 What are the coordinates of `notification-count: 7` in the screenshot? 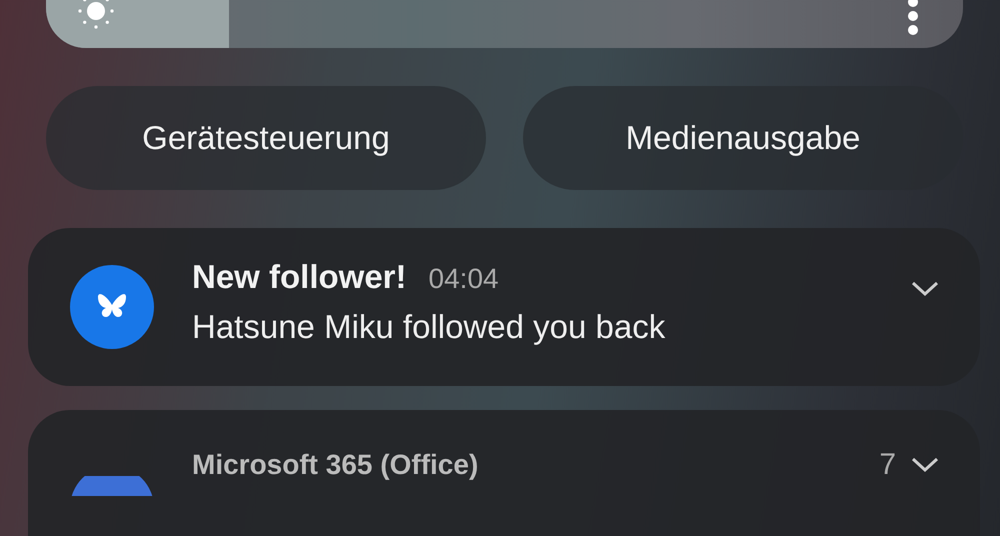 It's located at (887, 465).